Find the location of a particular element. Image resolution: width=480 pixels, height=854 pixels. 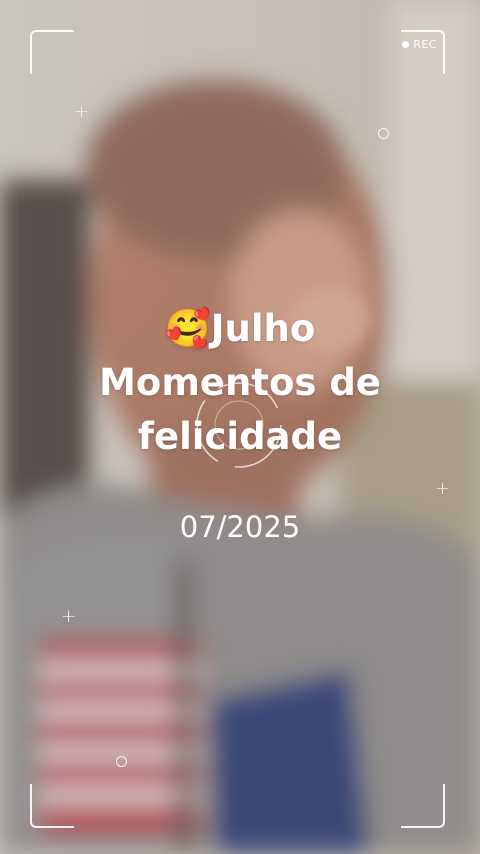

rec-indicator: REC is located at coordinates (419, 44).